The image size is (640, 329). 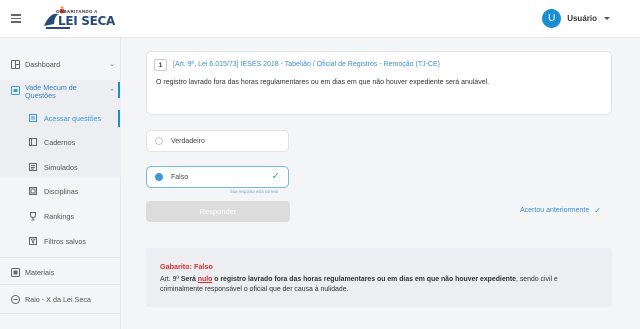 I want to click on top-header: GABARITANDO A LEI SECA U Usuário, so click(x=320, y=19).